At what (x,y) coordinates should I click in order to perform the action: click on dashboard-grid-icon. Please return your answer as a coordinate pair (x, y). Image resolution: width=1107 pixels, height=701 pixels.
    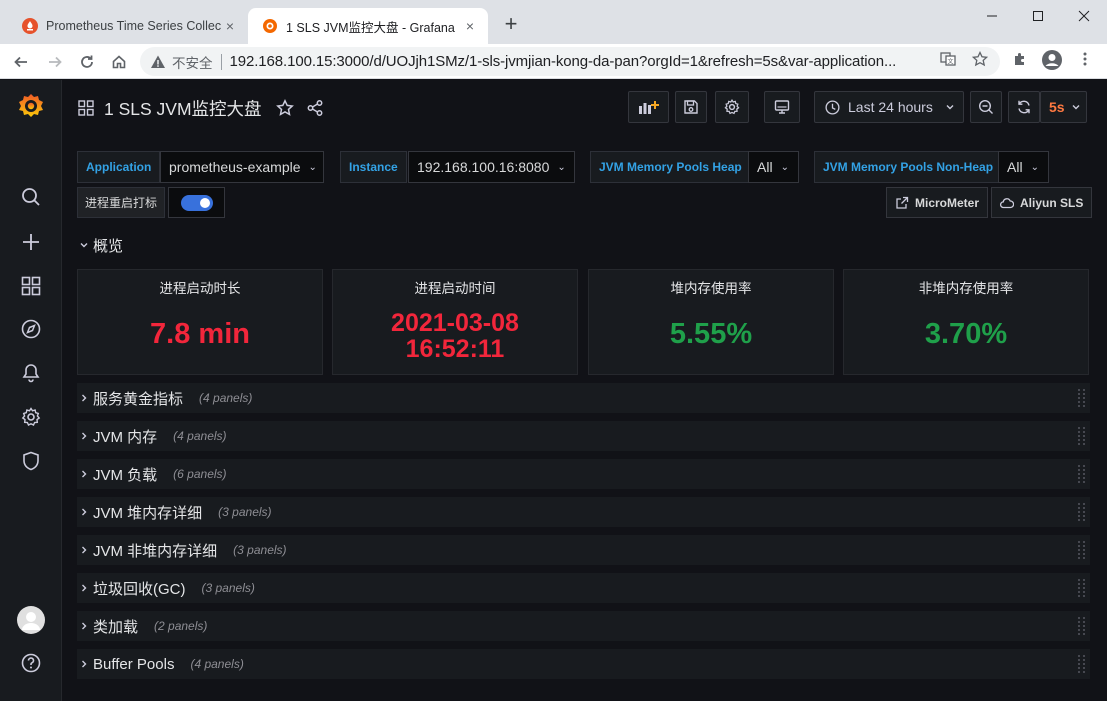
    Looking at the image, I should click on (86, 108).